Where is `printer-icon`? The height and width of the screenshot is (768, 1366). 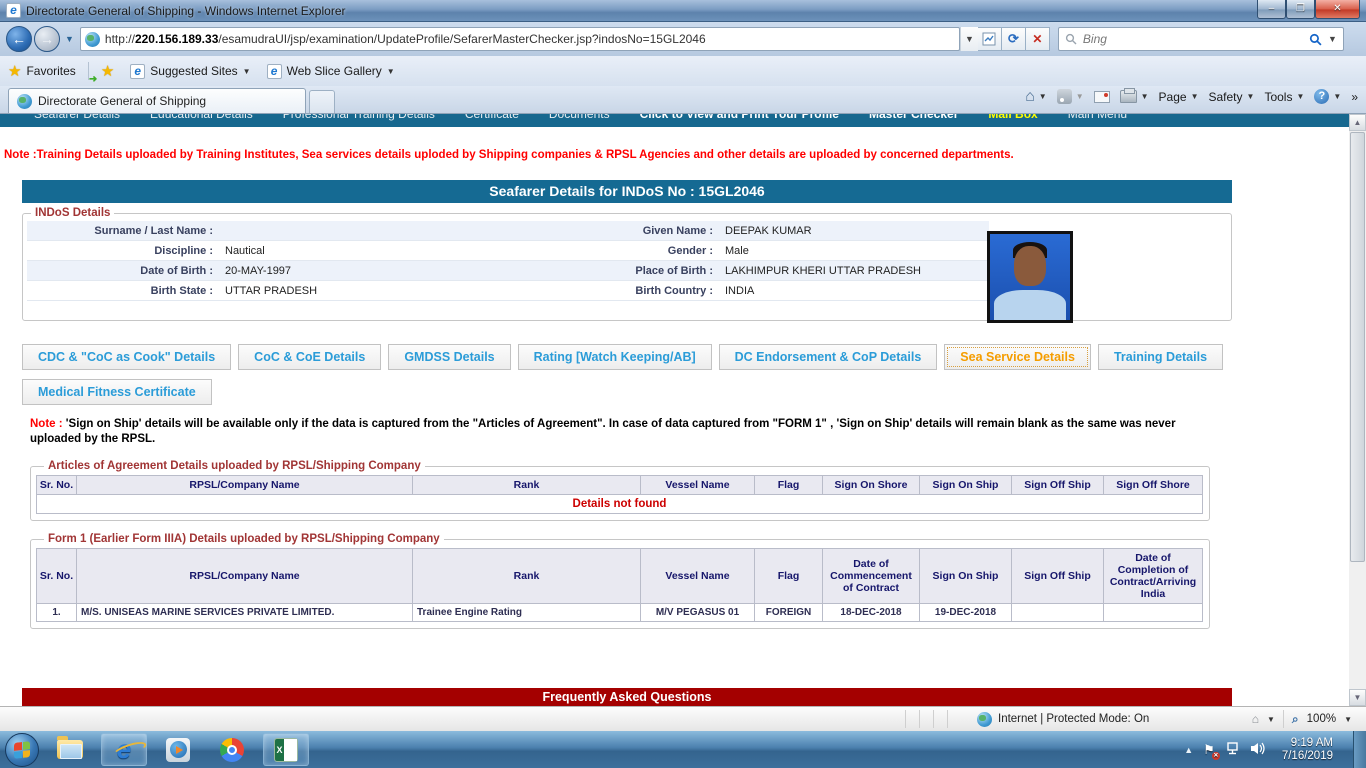
printer-icon is located at coordinates (1128, 95).